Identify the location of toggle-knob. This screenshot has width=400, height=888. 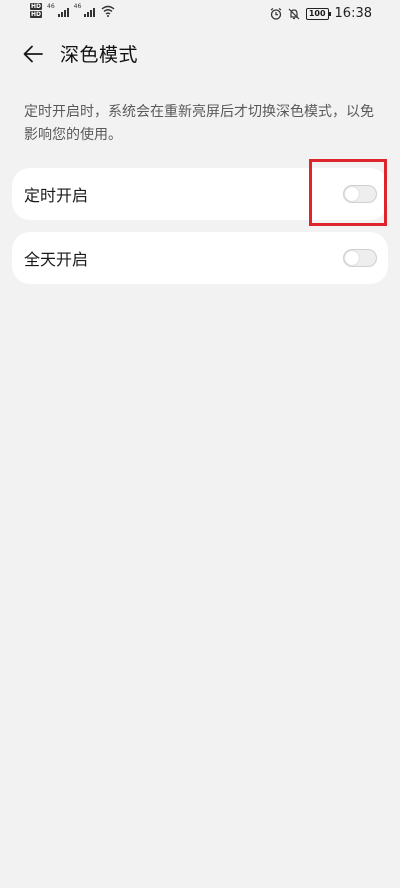
(352, 258).